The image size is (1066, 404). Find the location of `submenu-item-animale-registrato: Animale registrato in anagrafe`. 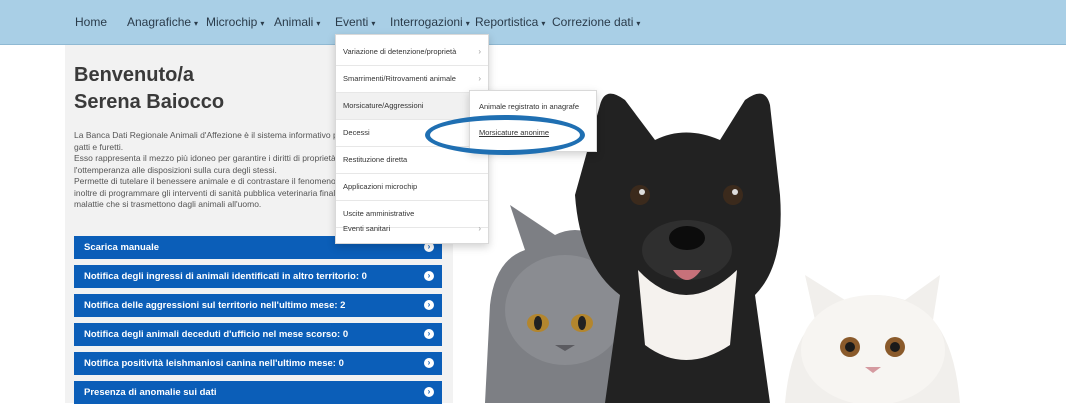

submenu-item-animale-registrato: Animale registrato in anagrafe is located at coordinates (529, 106).